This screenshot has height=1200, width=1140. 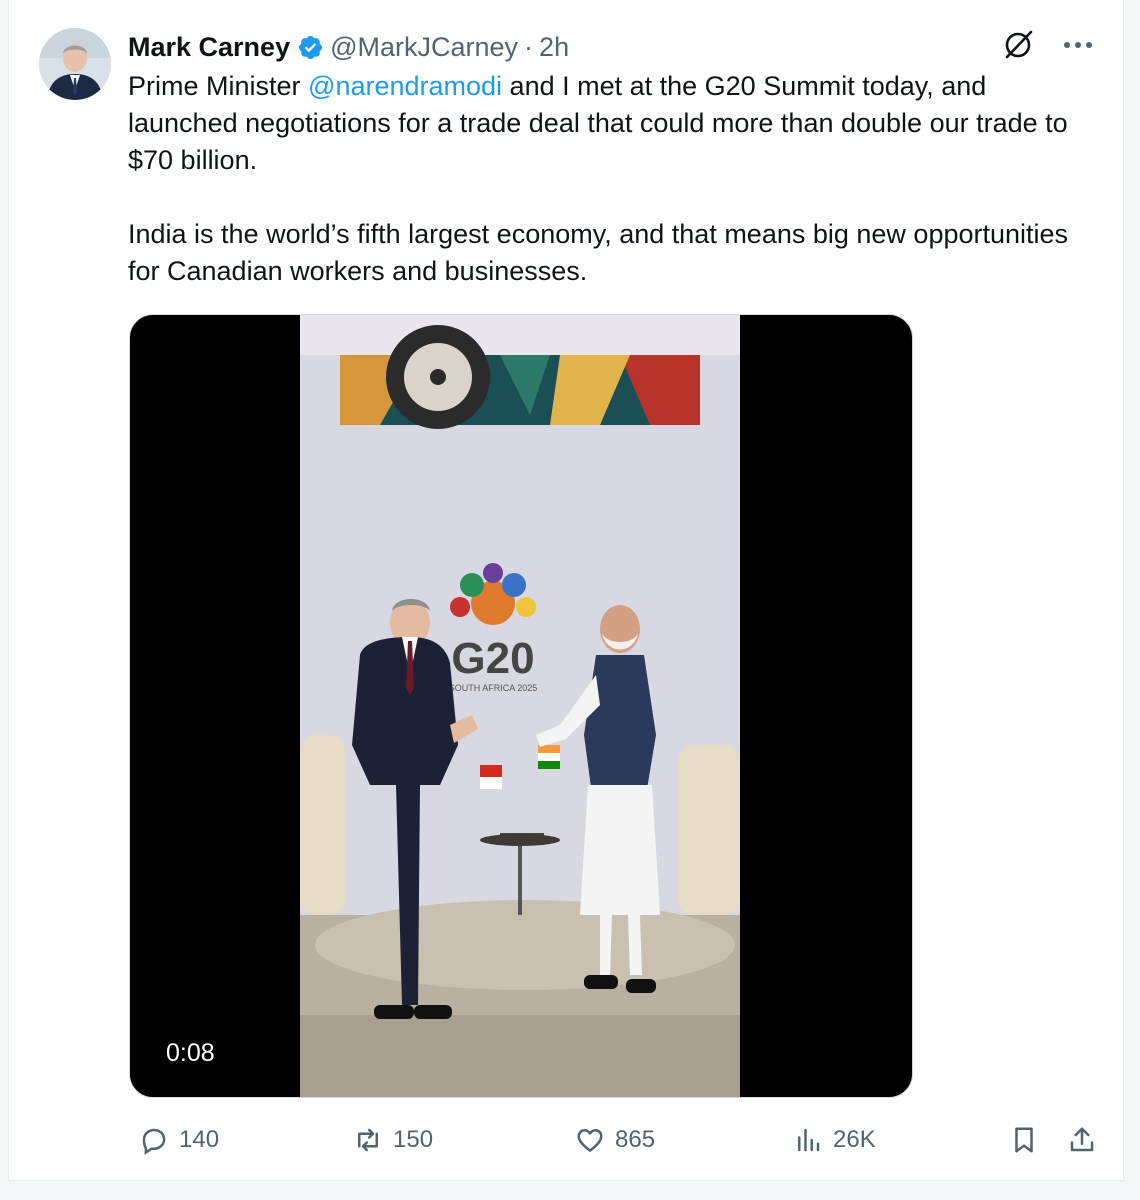 What do you see at coordinates (635, 1139) in the screenshot?
I see `like-count: 865` at bounding box center [635, 1139].